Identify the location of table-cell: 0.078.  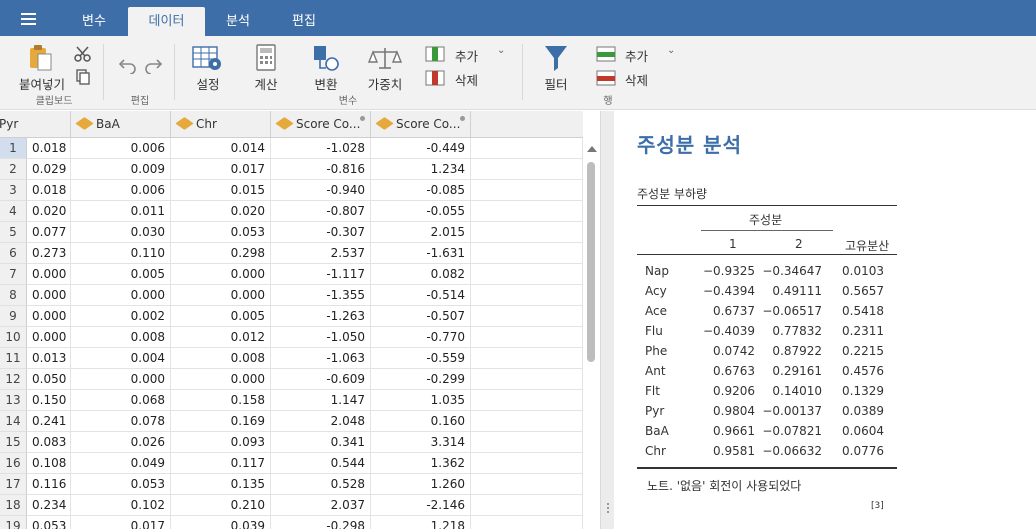
(121, 421).